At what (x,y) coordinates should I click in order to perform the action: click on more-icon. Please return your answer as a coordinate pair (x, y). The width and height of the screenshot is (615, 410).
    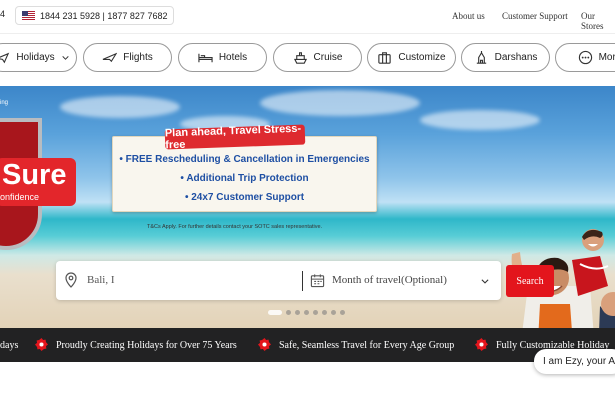
    Looking at the image, I should click on (585, 57).